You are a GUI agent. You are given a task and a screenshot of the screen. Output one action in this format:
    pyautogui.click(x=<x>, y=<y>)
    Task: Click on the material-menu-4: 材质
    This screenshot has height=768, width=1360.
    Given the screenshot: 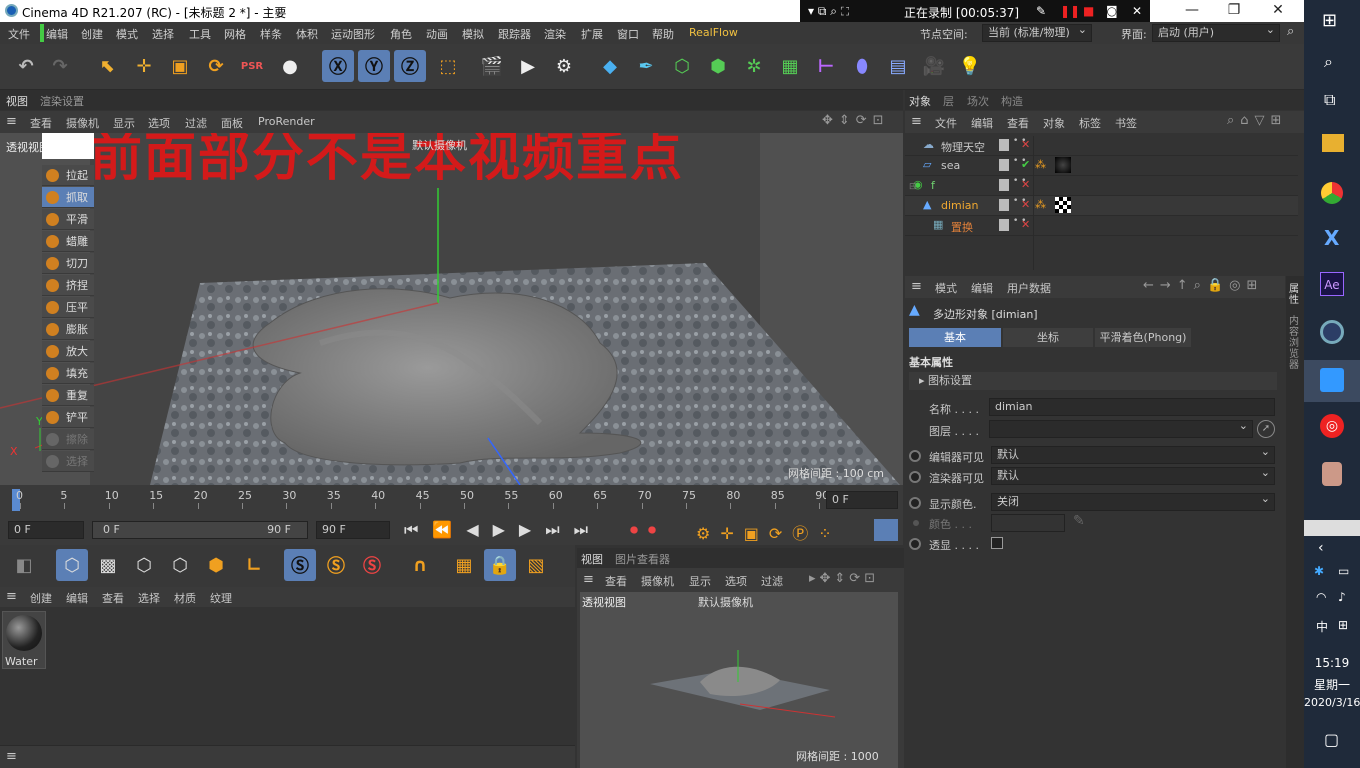 What is the action you would take?
    pyautogui.click(x=185, y=598)
    